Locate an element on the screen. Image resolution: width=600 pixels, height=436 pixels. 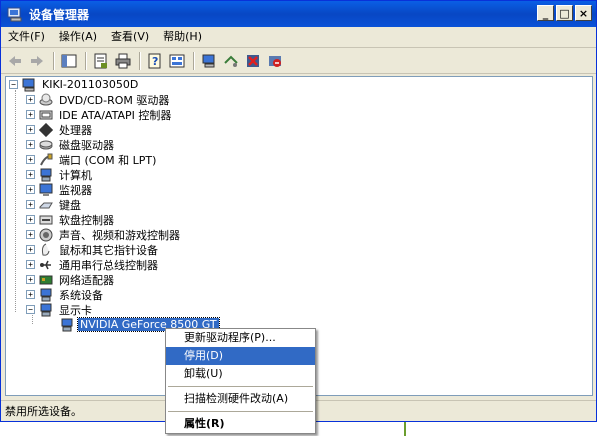
tree-item-label: 键盘 is located at coordinates (70, 205).